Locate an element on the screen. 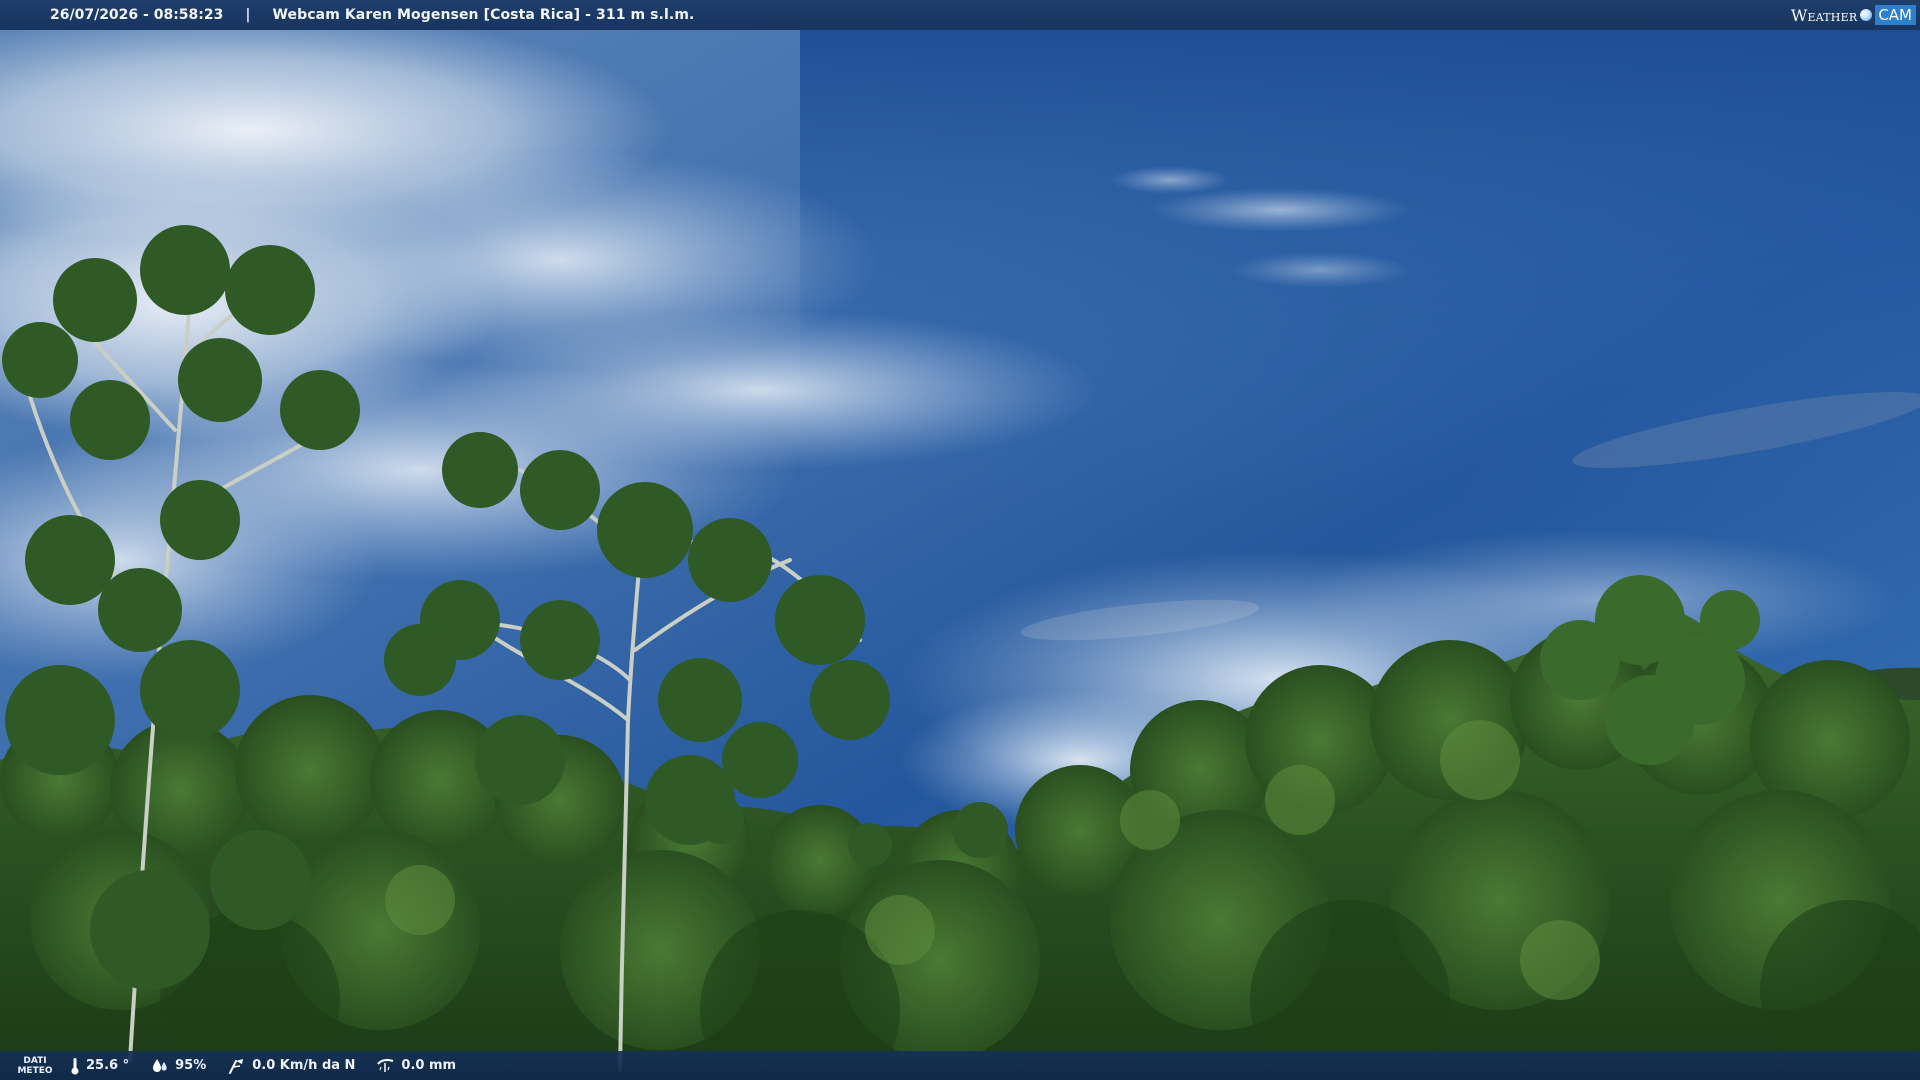 Image resolution: width=1920 pixels, height=1080 pixels. logo-globe-icon is located at coordinates (1866, 15).